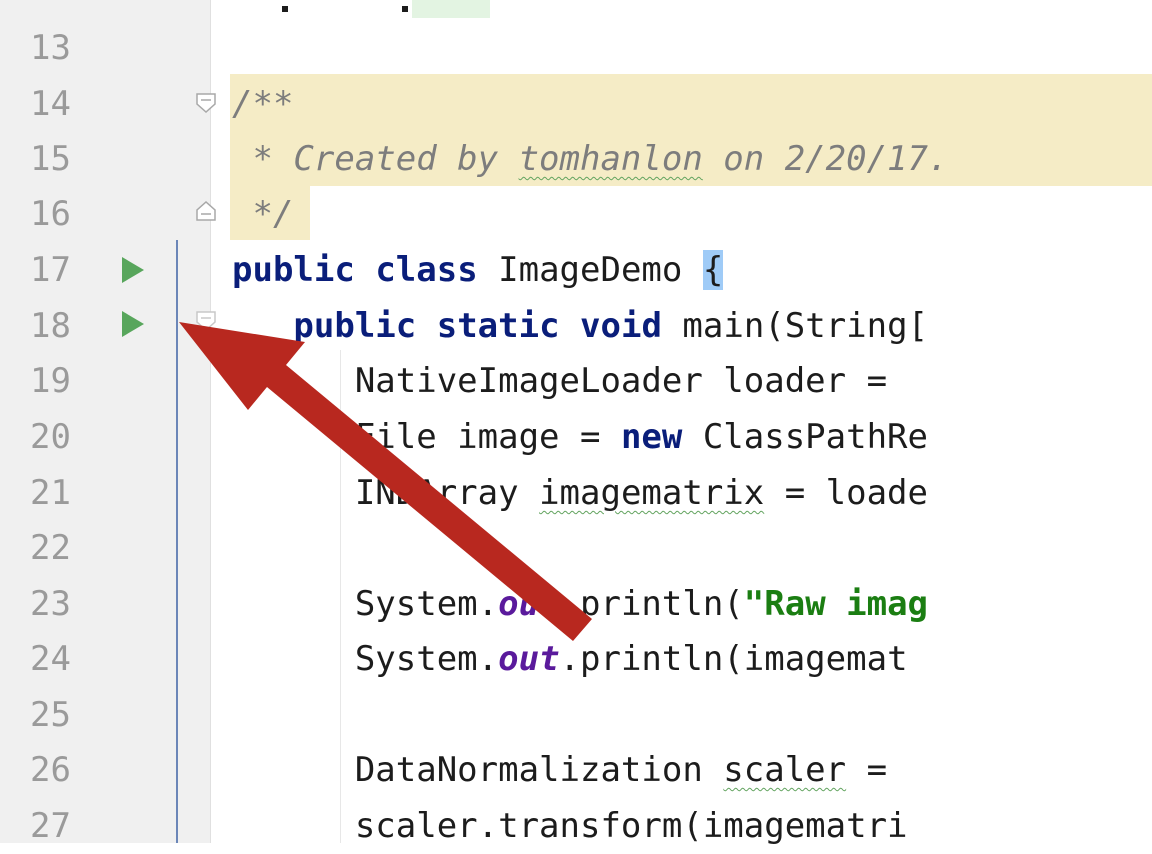 The image size is (1152, 854). What do you see at coordinates (487, 437) in the screenshot?
I see `code-text: File image =` at bounding box center [487, 437].